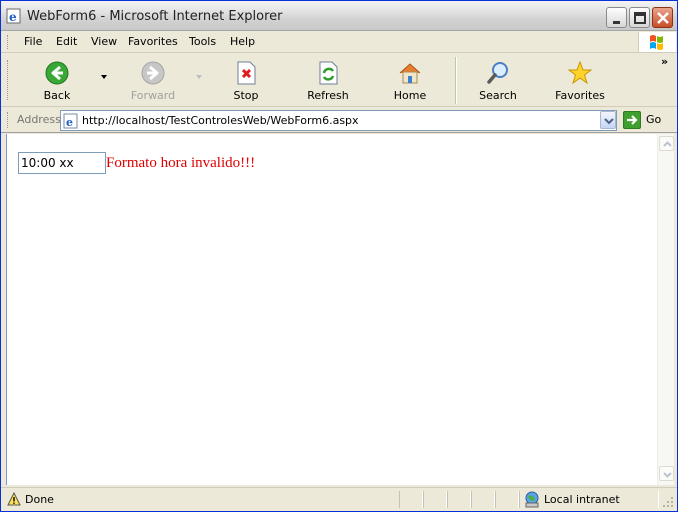  I want to click on stop-button: Stop, so click(246, 81).